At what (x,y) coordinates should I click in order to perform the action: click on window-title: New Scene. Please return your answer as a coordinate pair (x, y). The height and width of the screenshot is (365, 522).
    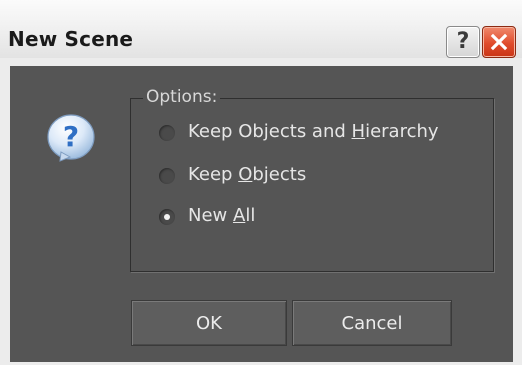
    Looking at the image, I should click on (71, 39).